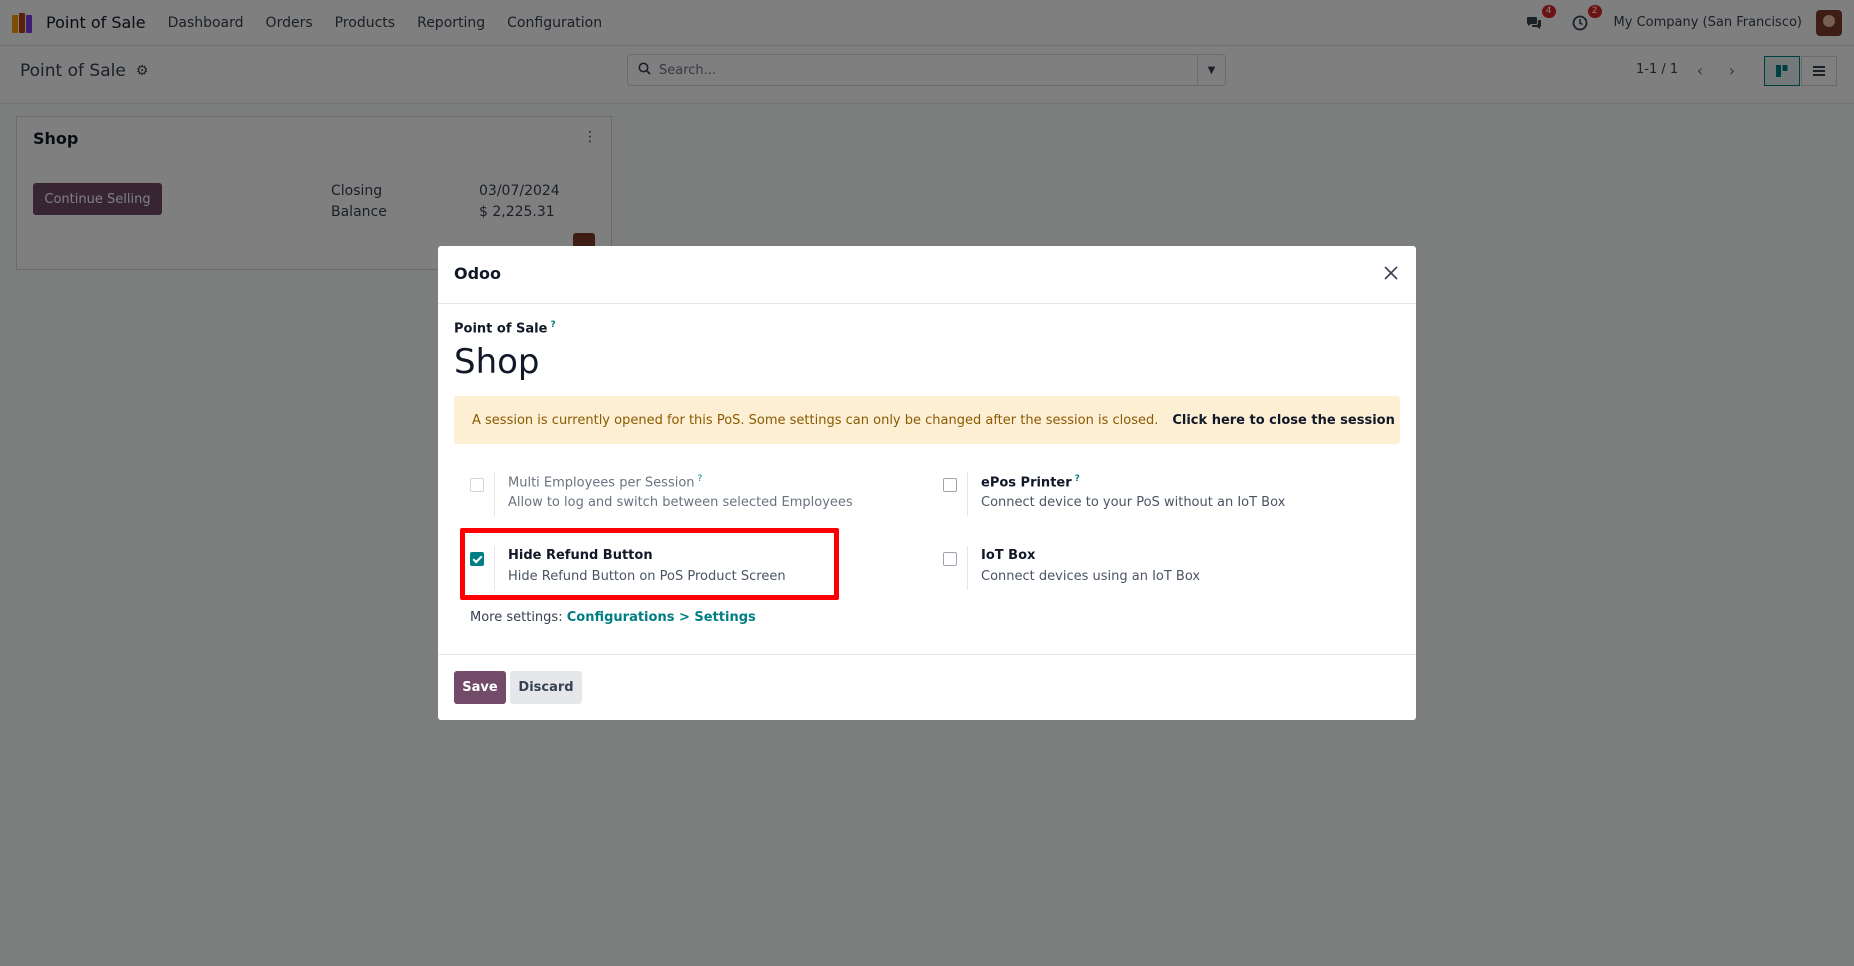 The height and width of the screenshot is (966, 1854). What do you see at coordinates (516, 617) in the screenshot?
I see `more-settings-label: More settings:` at bounding box center [516, 617].